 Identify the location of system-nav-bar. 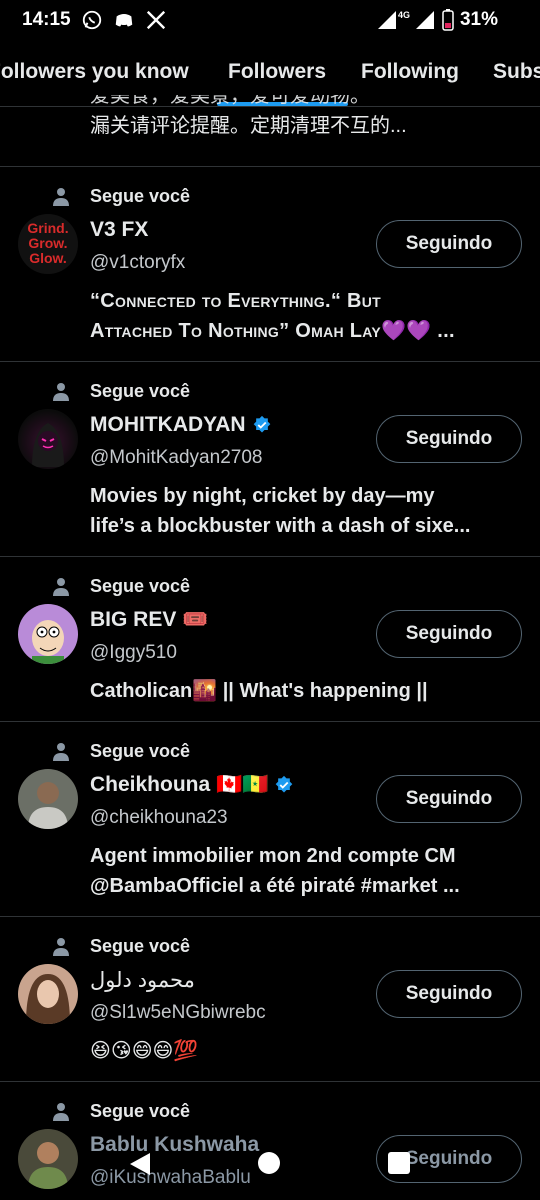
(270, 1165).